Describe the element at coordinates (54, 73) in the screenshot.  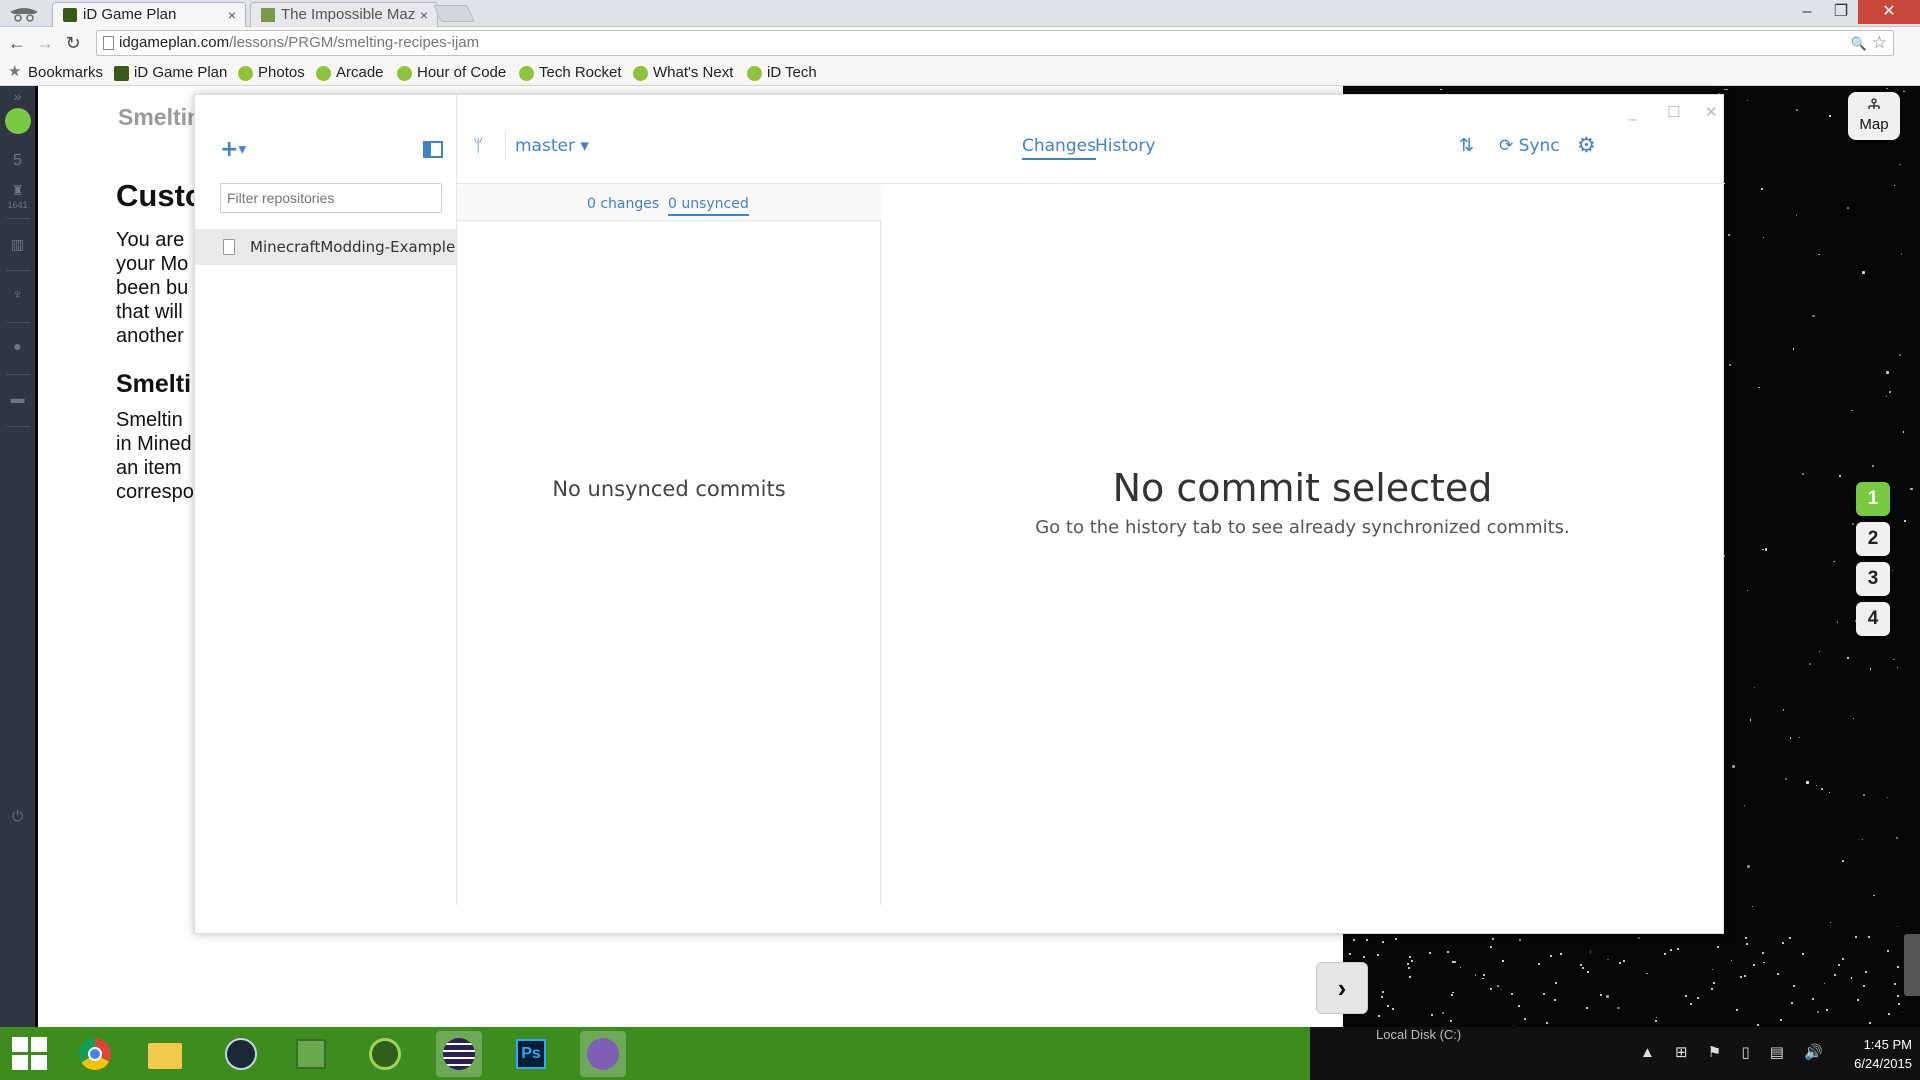
I see `bookmark-bookmarks: ★ Bookmarks` at that location.